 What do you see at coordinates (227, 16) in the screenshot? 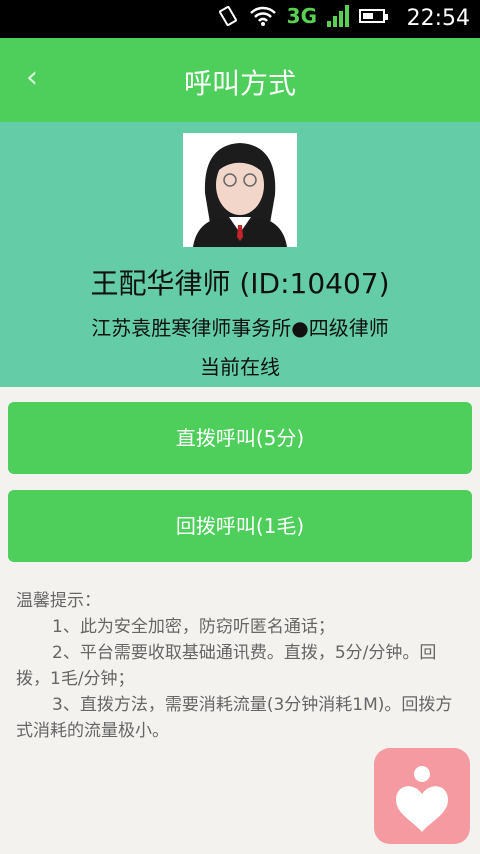
I see `vibrate-icon` at bounding box center [227, 16].